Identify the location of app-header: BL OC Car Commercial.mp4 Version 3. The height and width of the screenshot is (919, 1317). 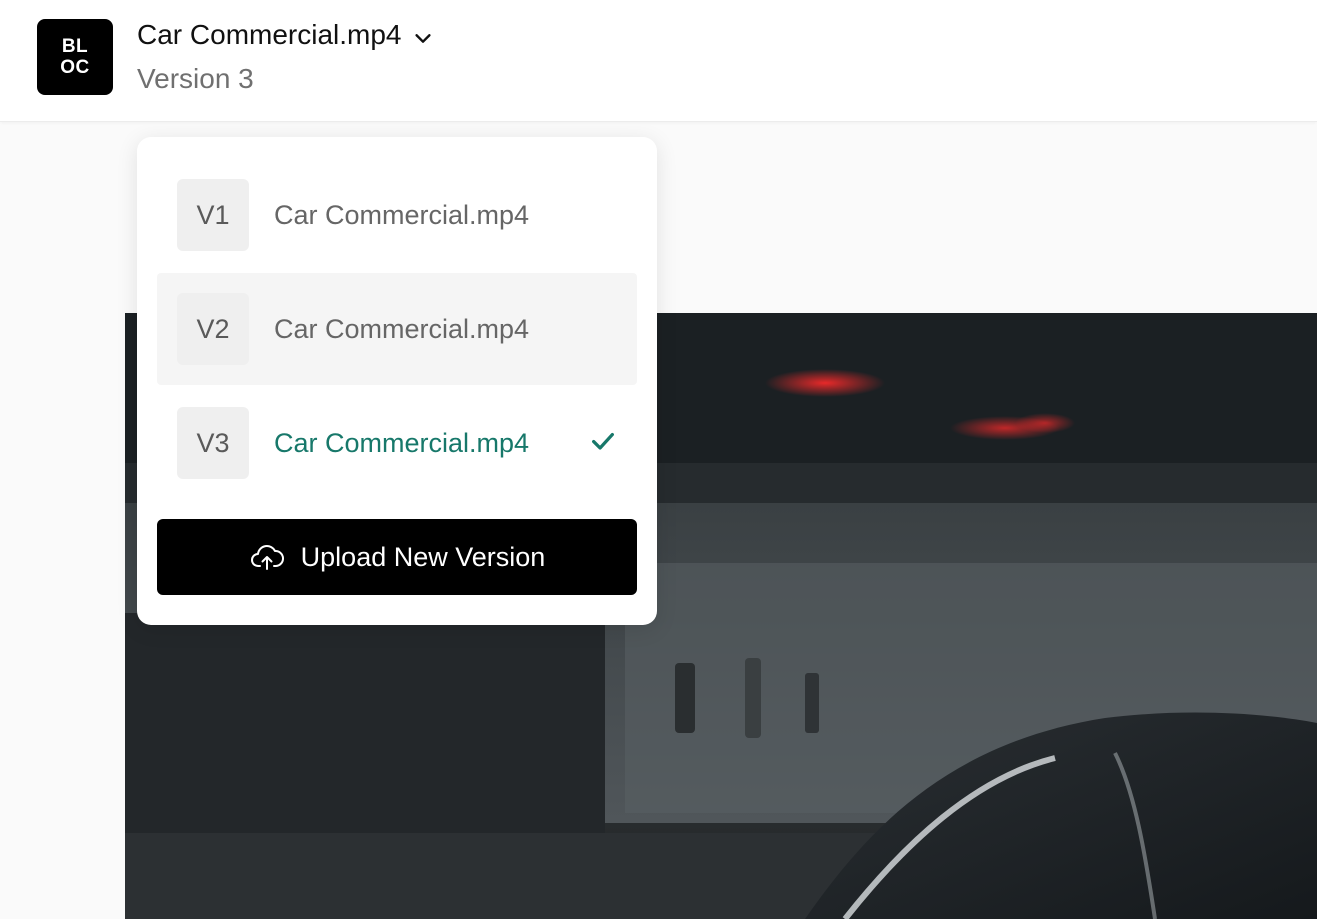
(658, 61).